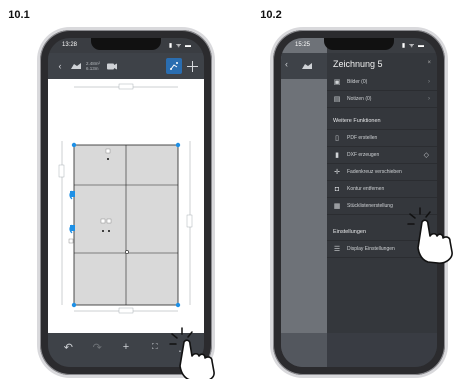 This screenshot has height=379, width=453. What do you see at coordinates (382, 82) in the screenshot?
I see `menu-item-images: ▣ Bilder (0) ›` at bounding box center [382, 82].